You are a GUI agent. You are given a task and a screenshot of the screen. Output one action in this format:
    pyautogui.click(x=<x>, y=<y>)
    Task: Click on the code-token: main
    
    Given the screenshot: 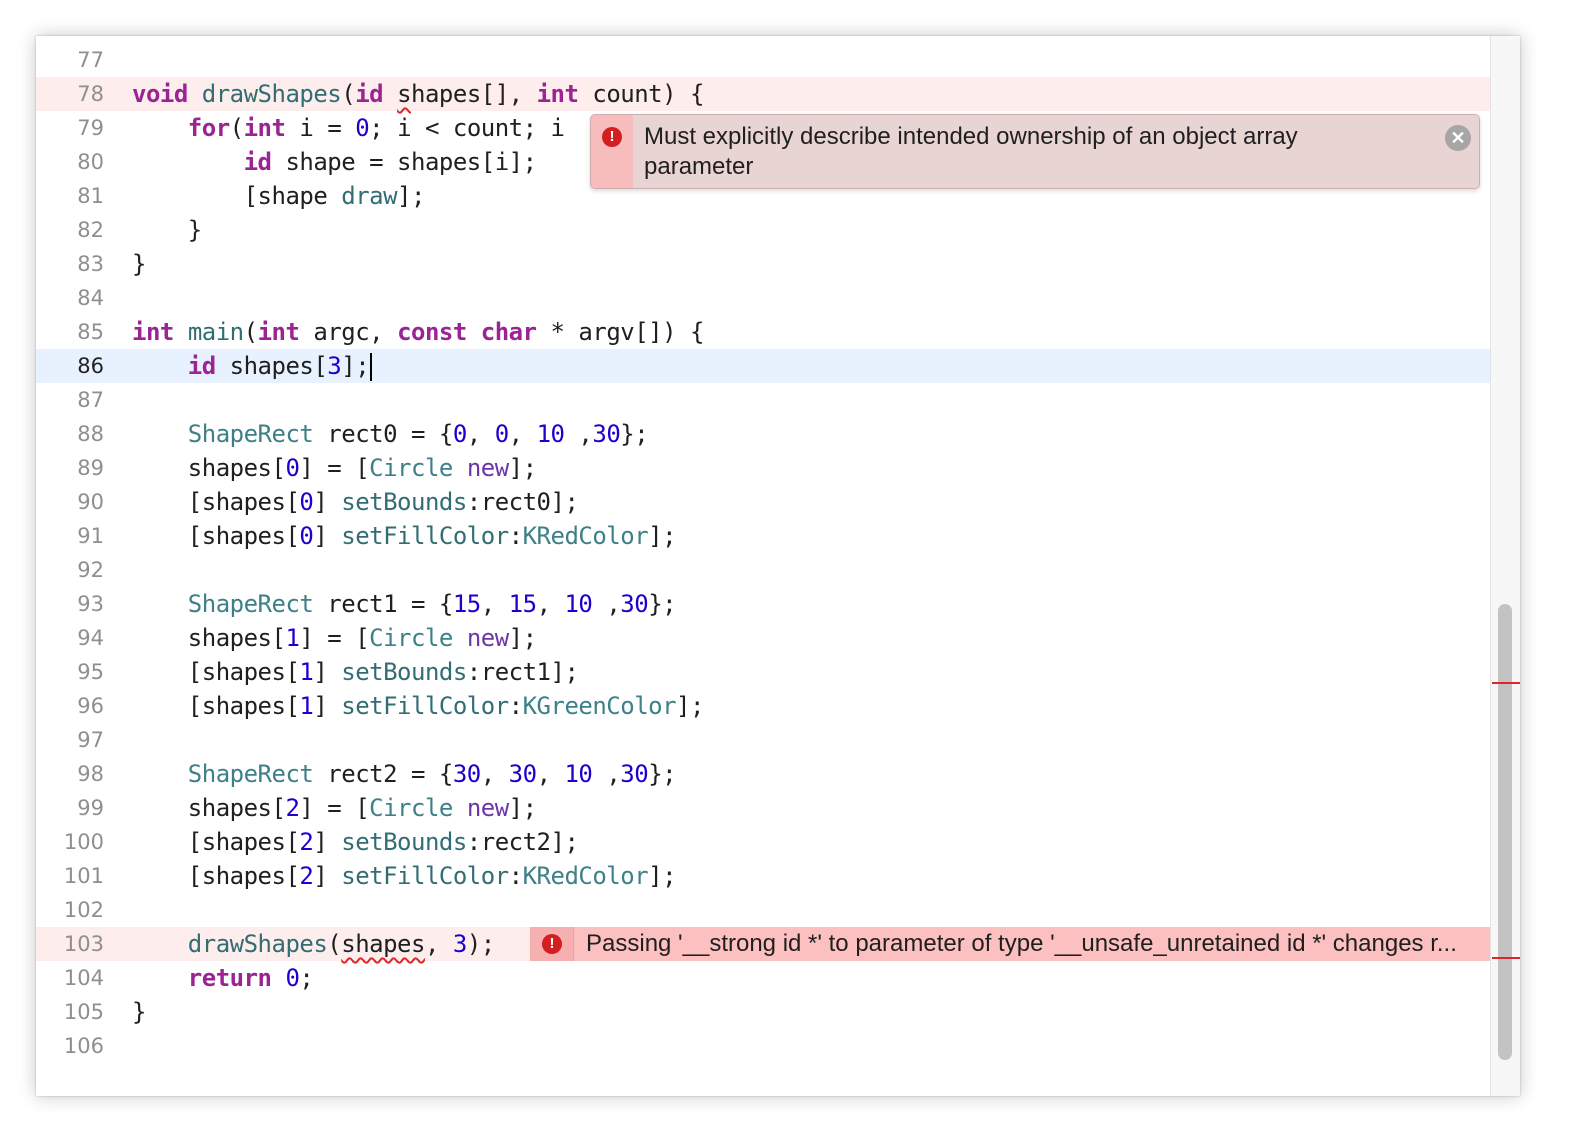 What is the action you would take?
    pyautogui.click(x=215, y=332)
    